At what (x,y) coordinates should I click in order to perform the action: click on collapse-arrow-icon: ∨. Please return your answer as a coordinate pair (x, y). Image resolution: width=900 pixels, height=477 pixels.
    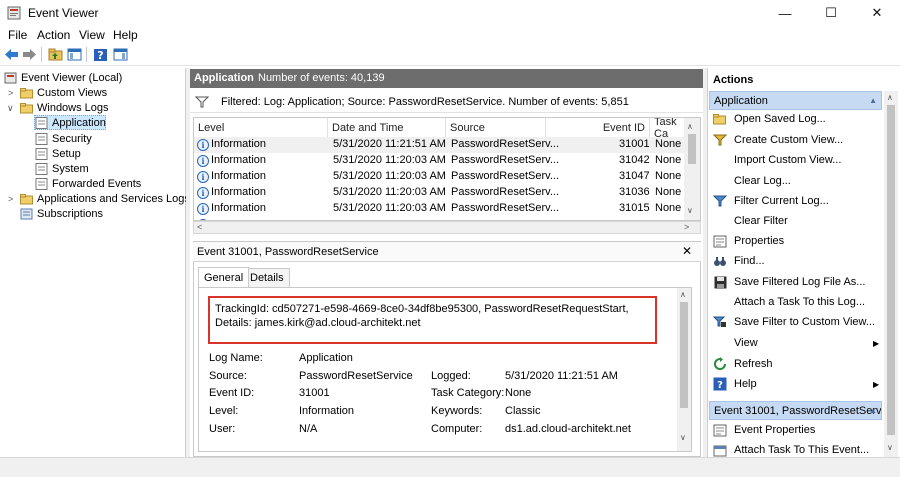
    Looking at the image, I should click on (10, 108).